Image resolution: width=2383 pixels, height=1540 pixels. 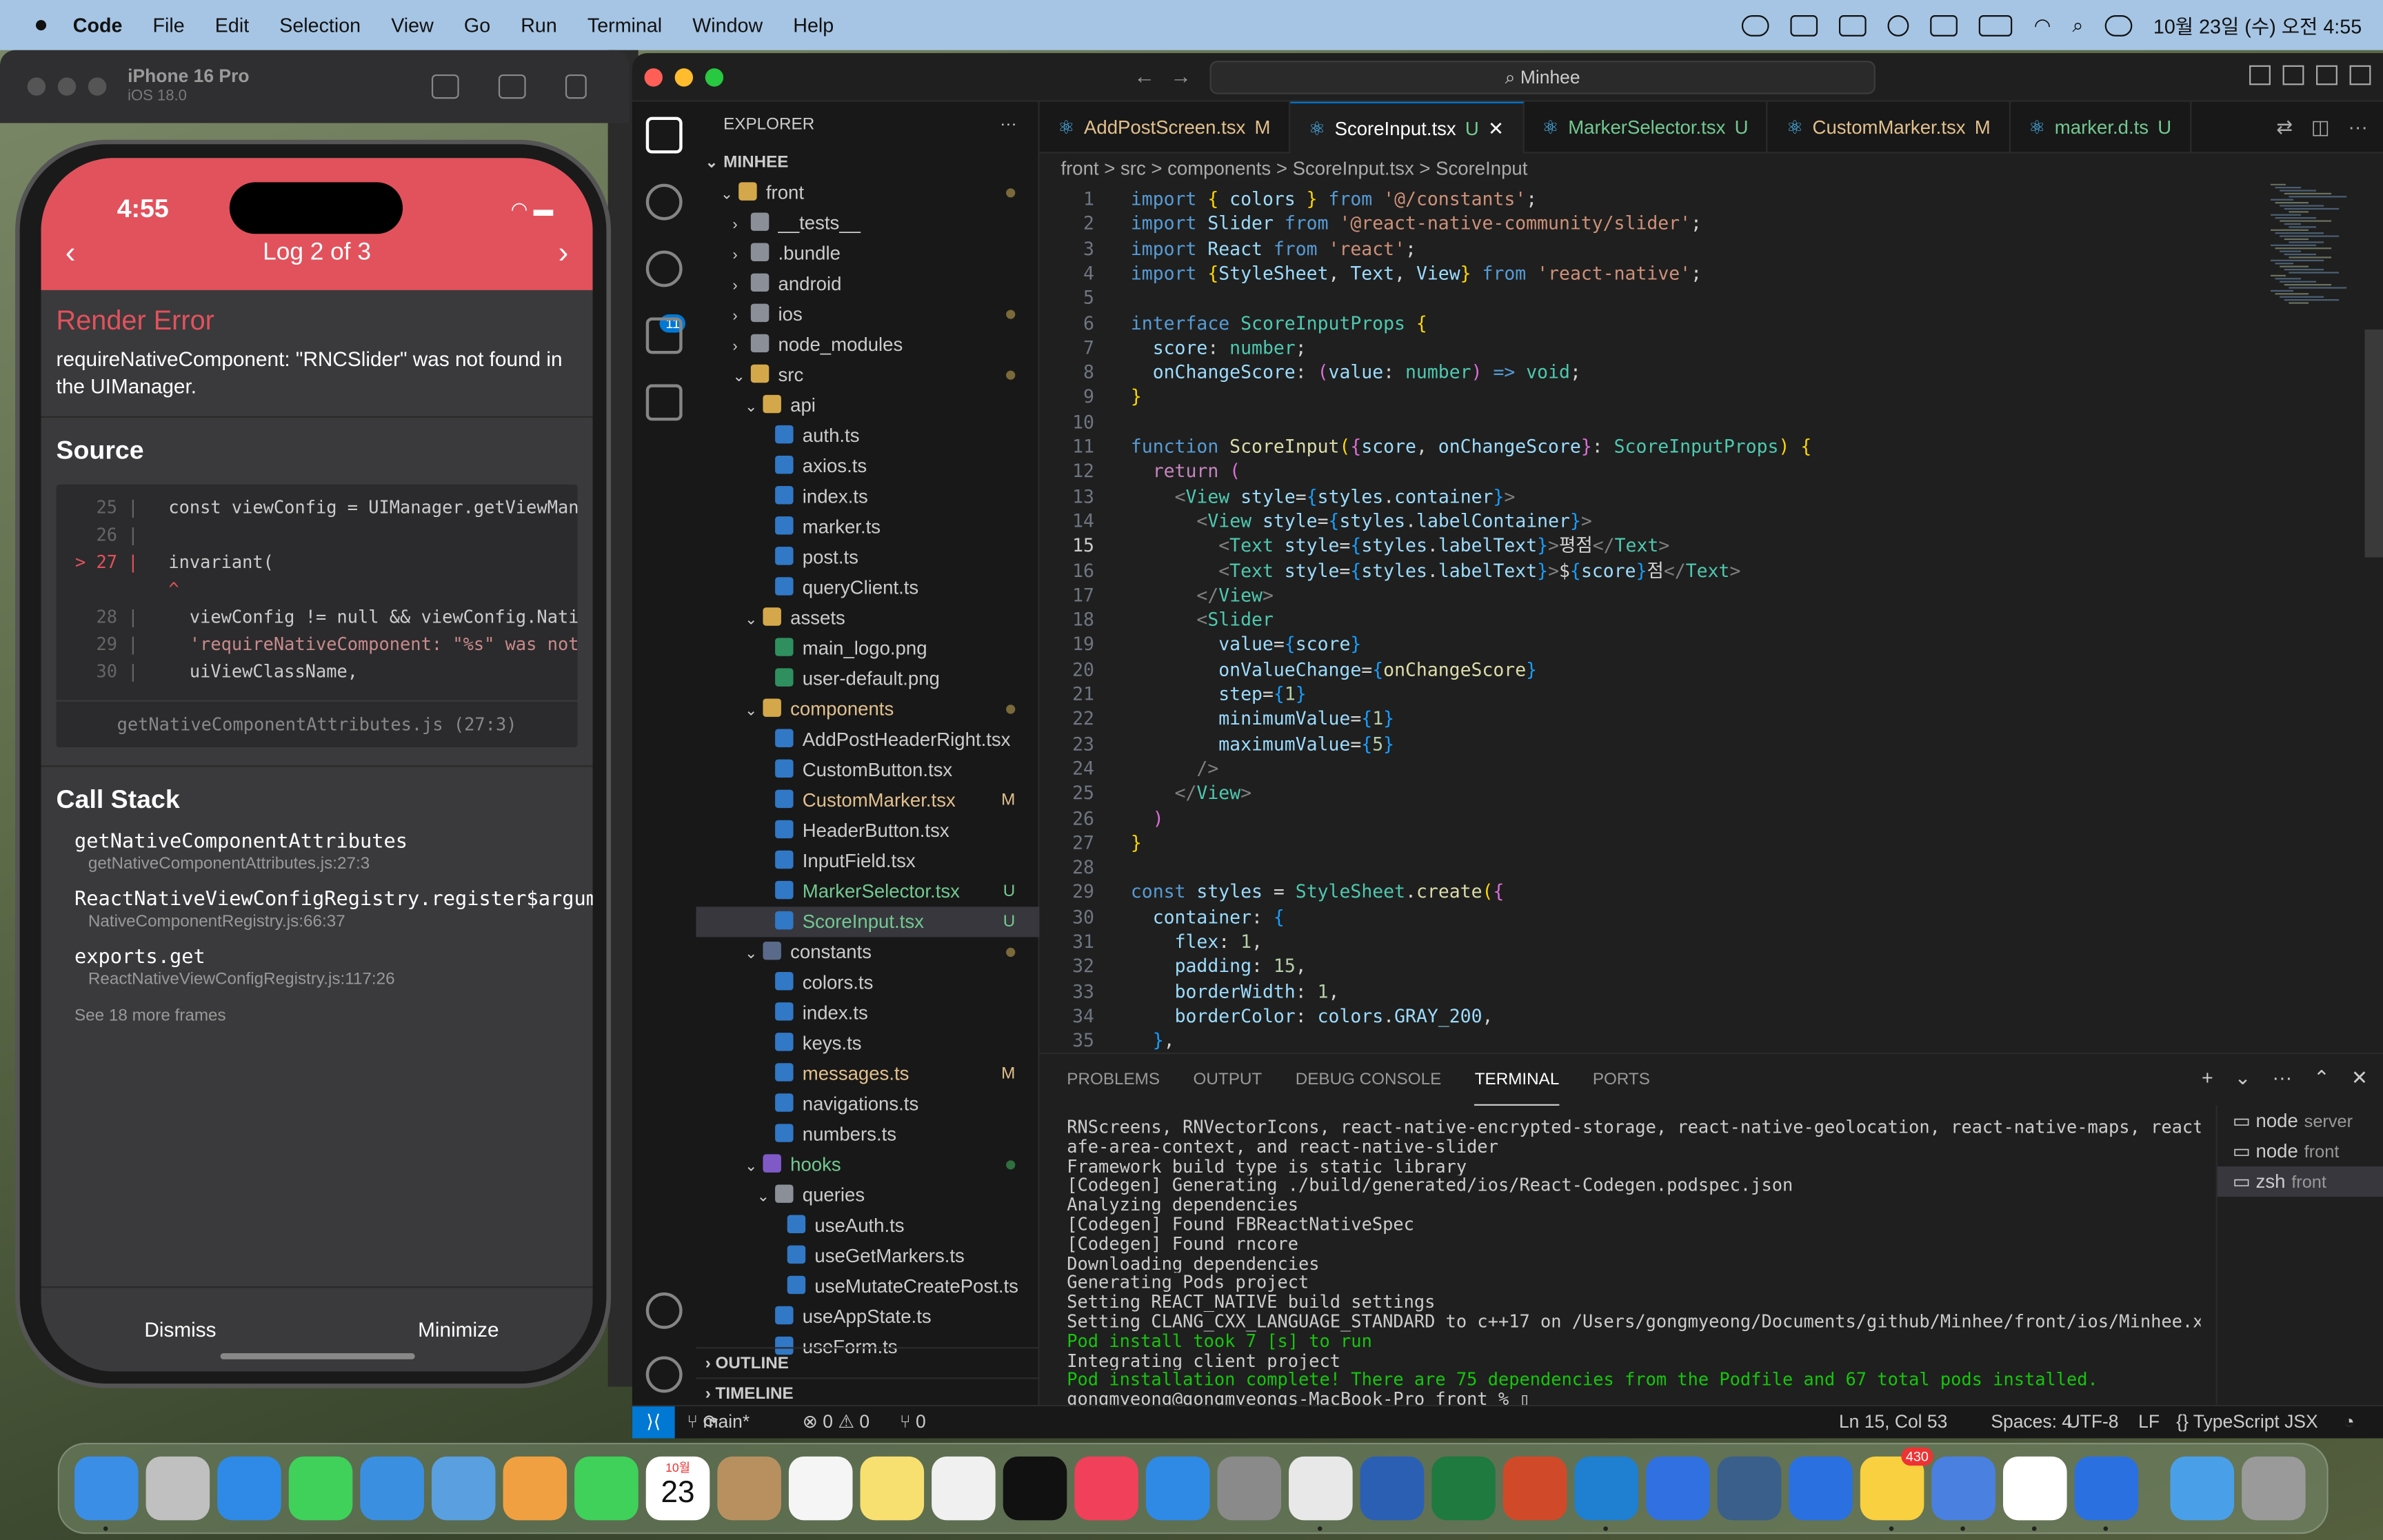 What do you see at coordinates (867, 375) in the screenshot?
I see `tree-item: ⌄ src` at bounding box center [867, 375].